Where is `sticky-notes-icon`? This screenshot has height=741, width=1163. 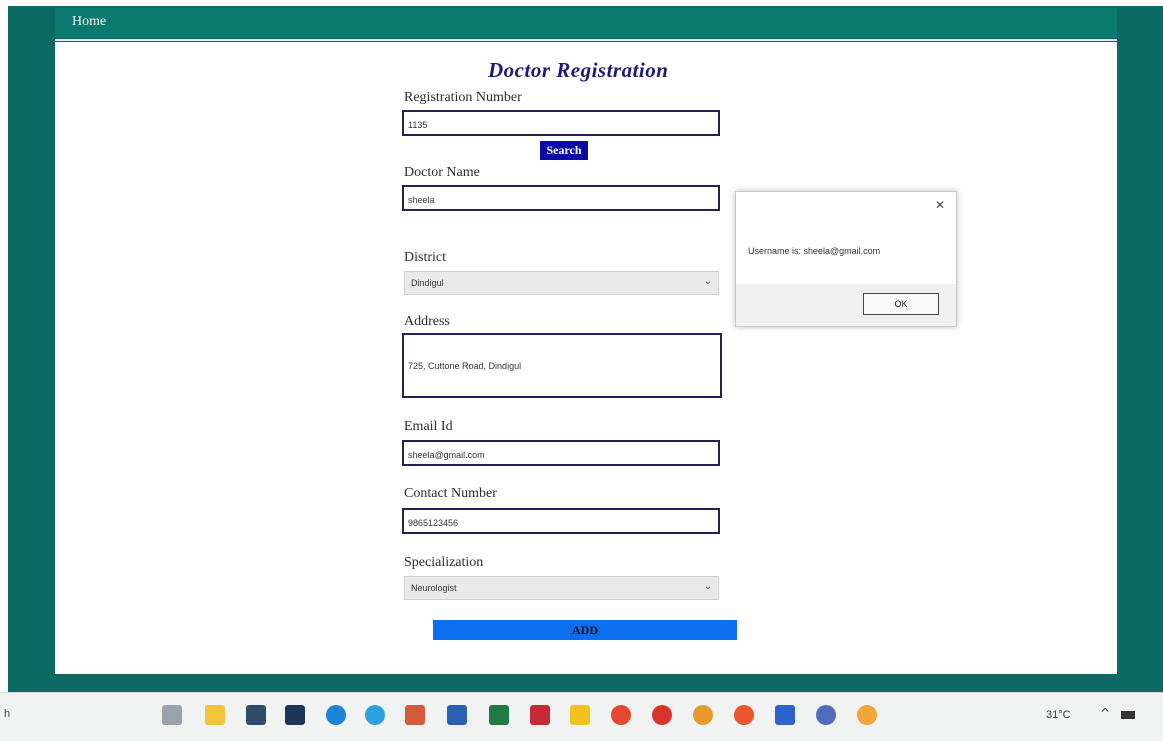 sticky-notes-icon is located at coordinates (580, 715).